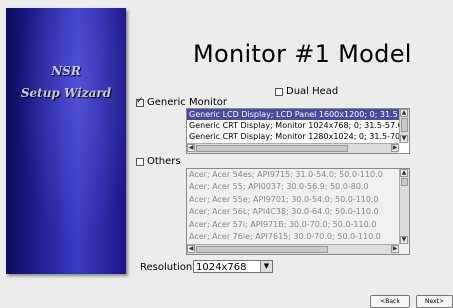 Image resolution: width=453 pixels, height=308 pixels. What do you see at coordinates (187, 102) in the screenshot?
I see `generic-monitor-label: Generic Monitor` at bounding box center [187, 102].